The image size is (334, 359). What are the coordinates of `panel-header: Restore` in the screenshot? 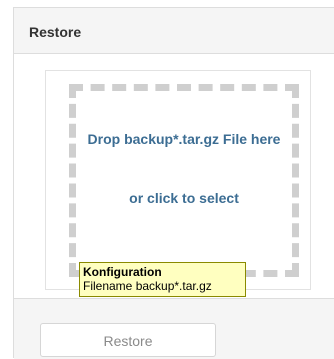 It's located at (174, 31).